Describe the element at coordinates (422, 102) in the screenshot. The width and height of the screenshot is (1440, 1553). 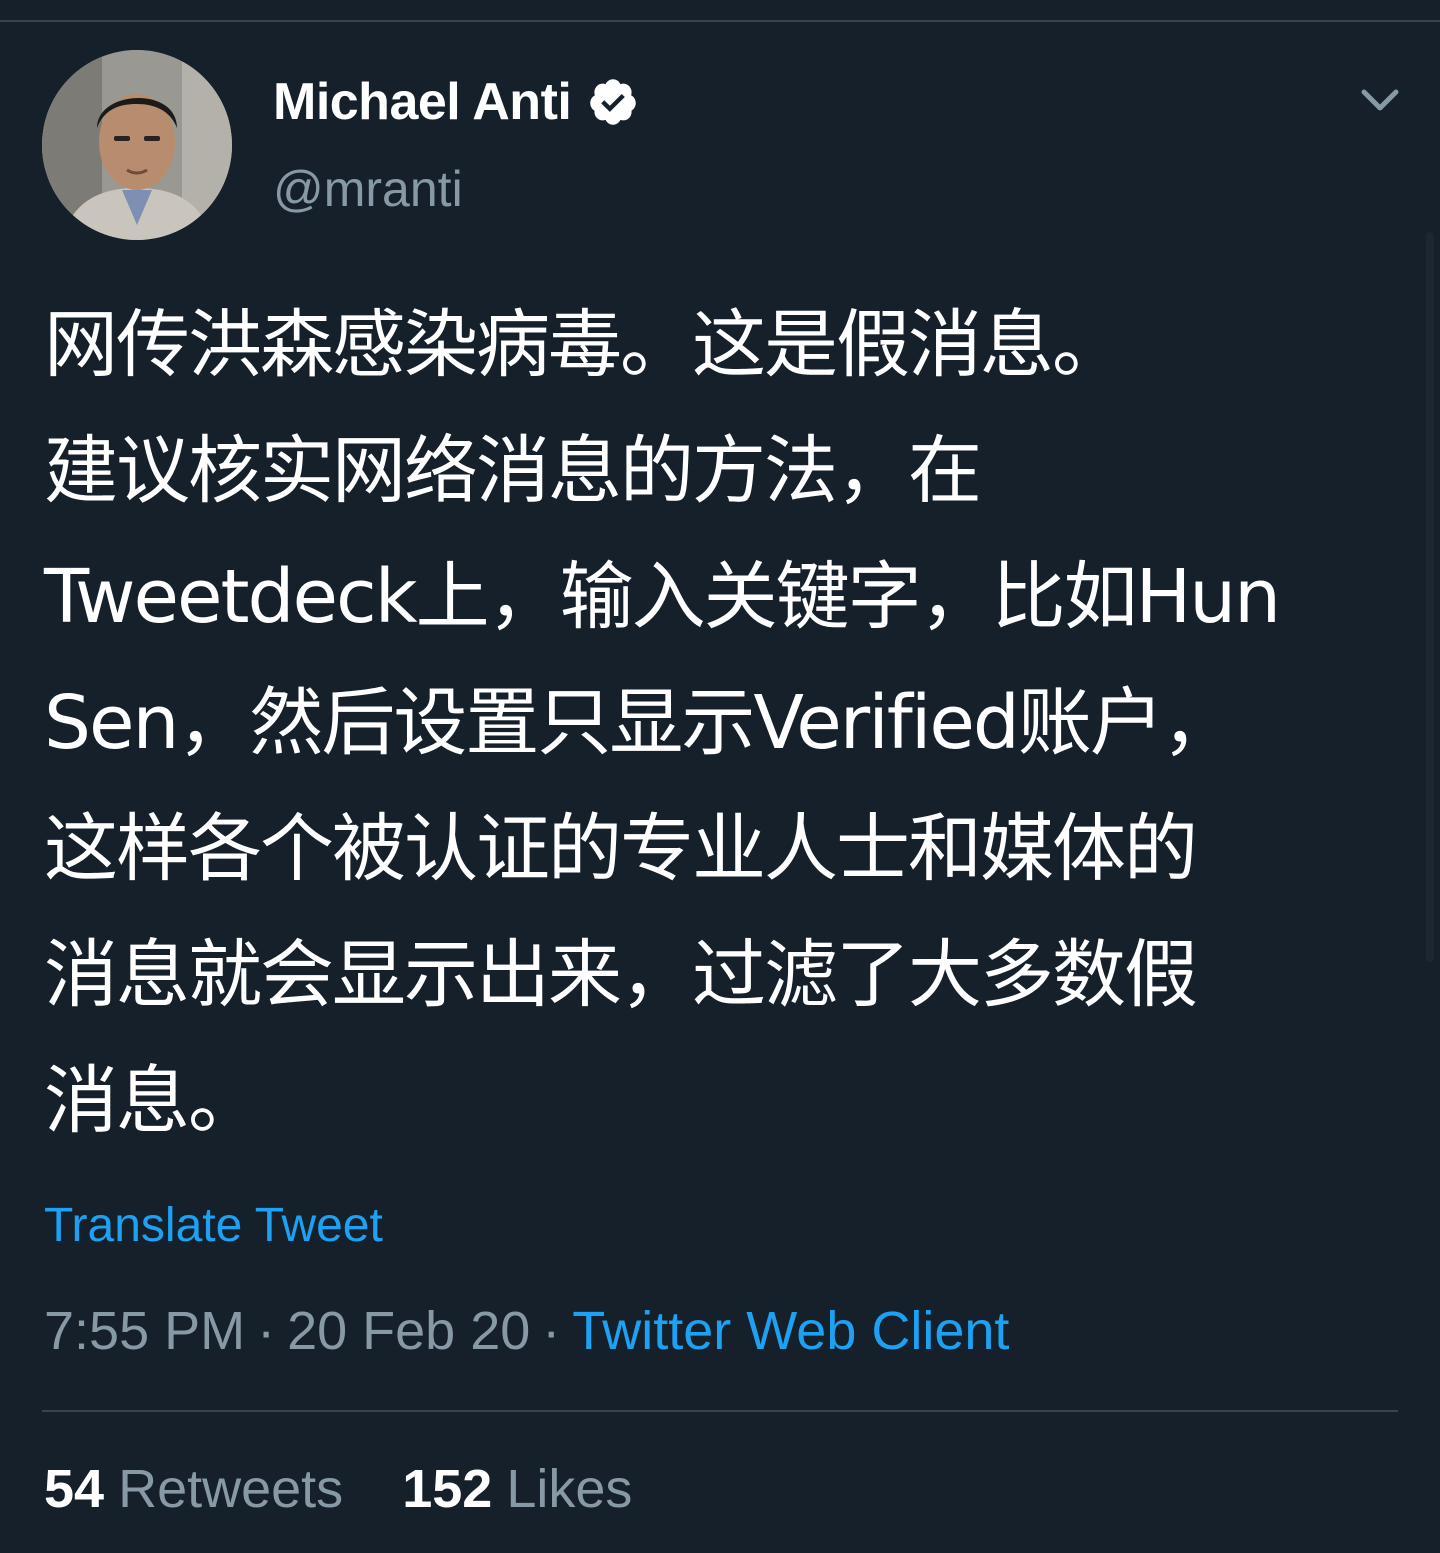
I see `display-name: Michael Anti` at that location.